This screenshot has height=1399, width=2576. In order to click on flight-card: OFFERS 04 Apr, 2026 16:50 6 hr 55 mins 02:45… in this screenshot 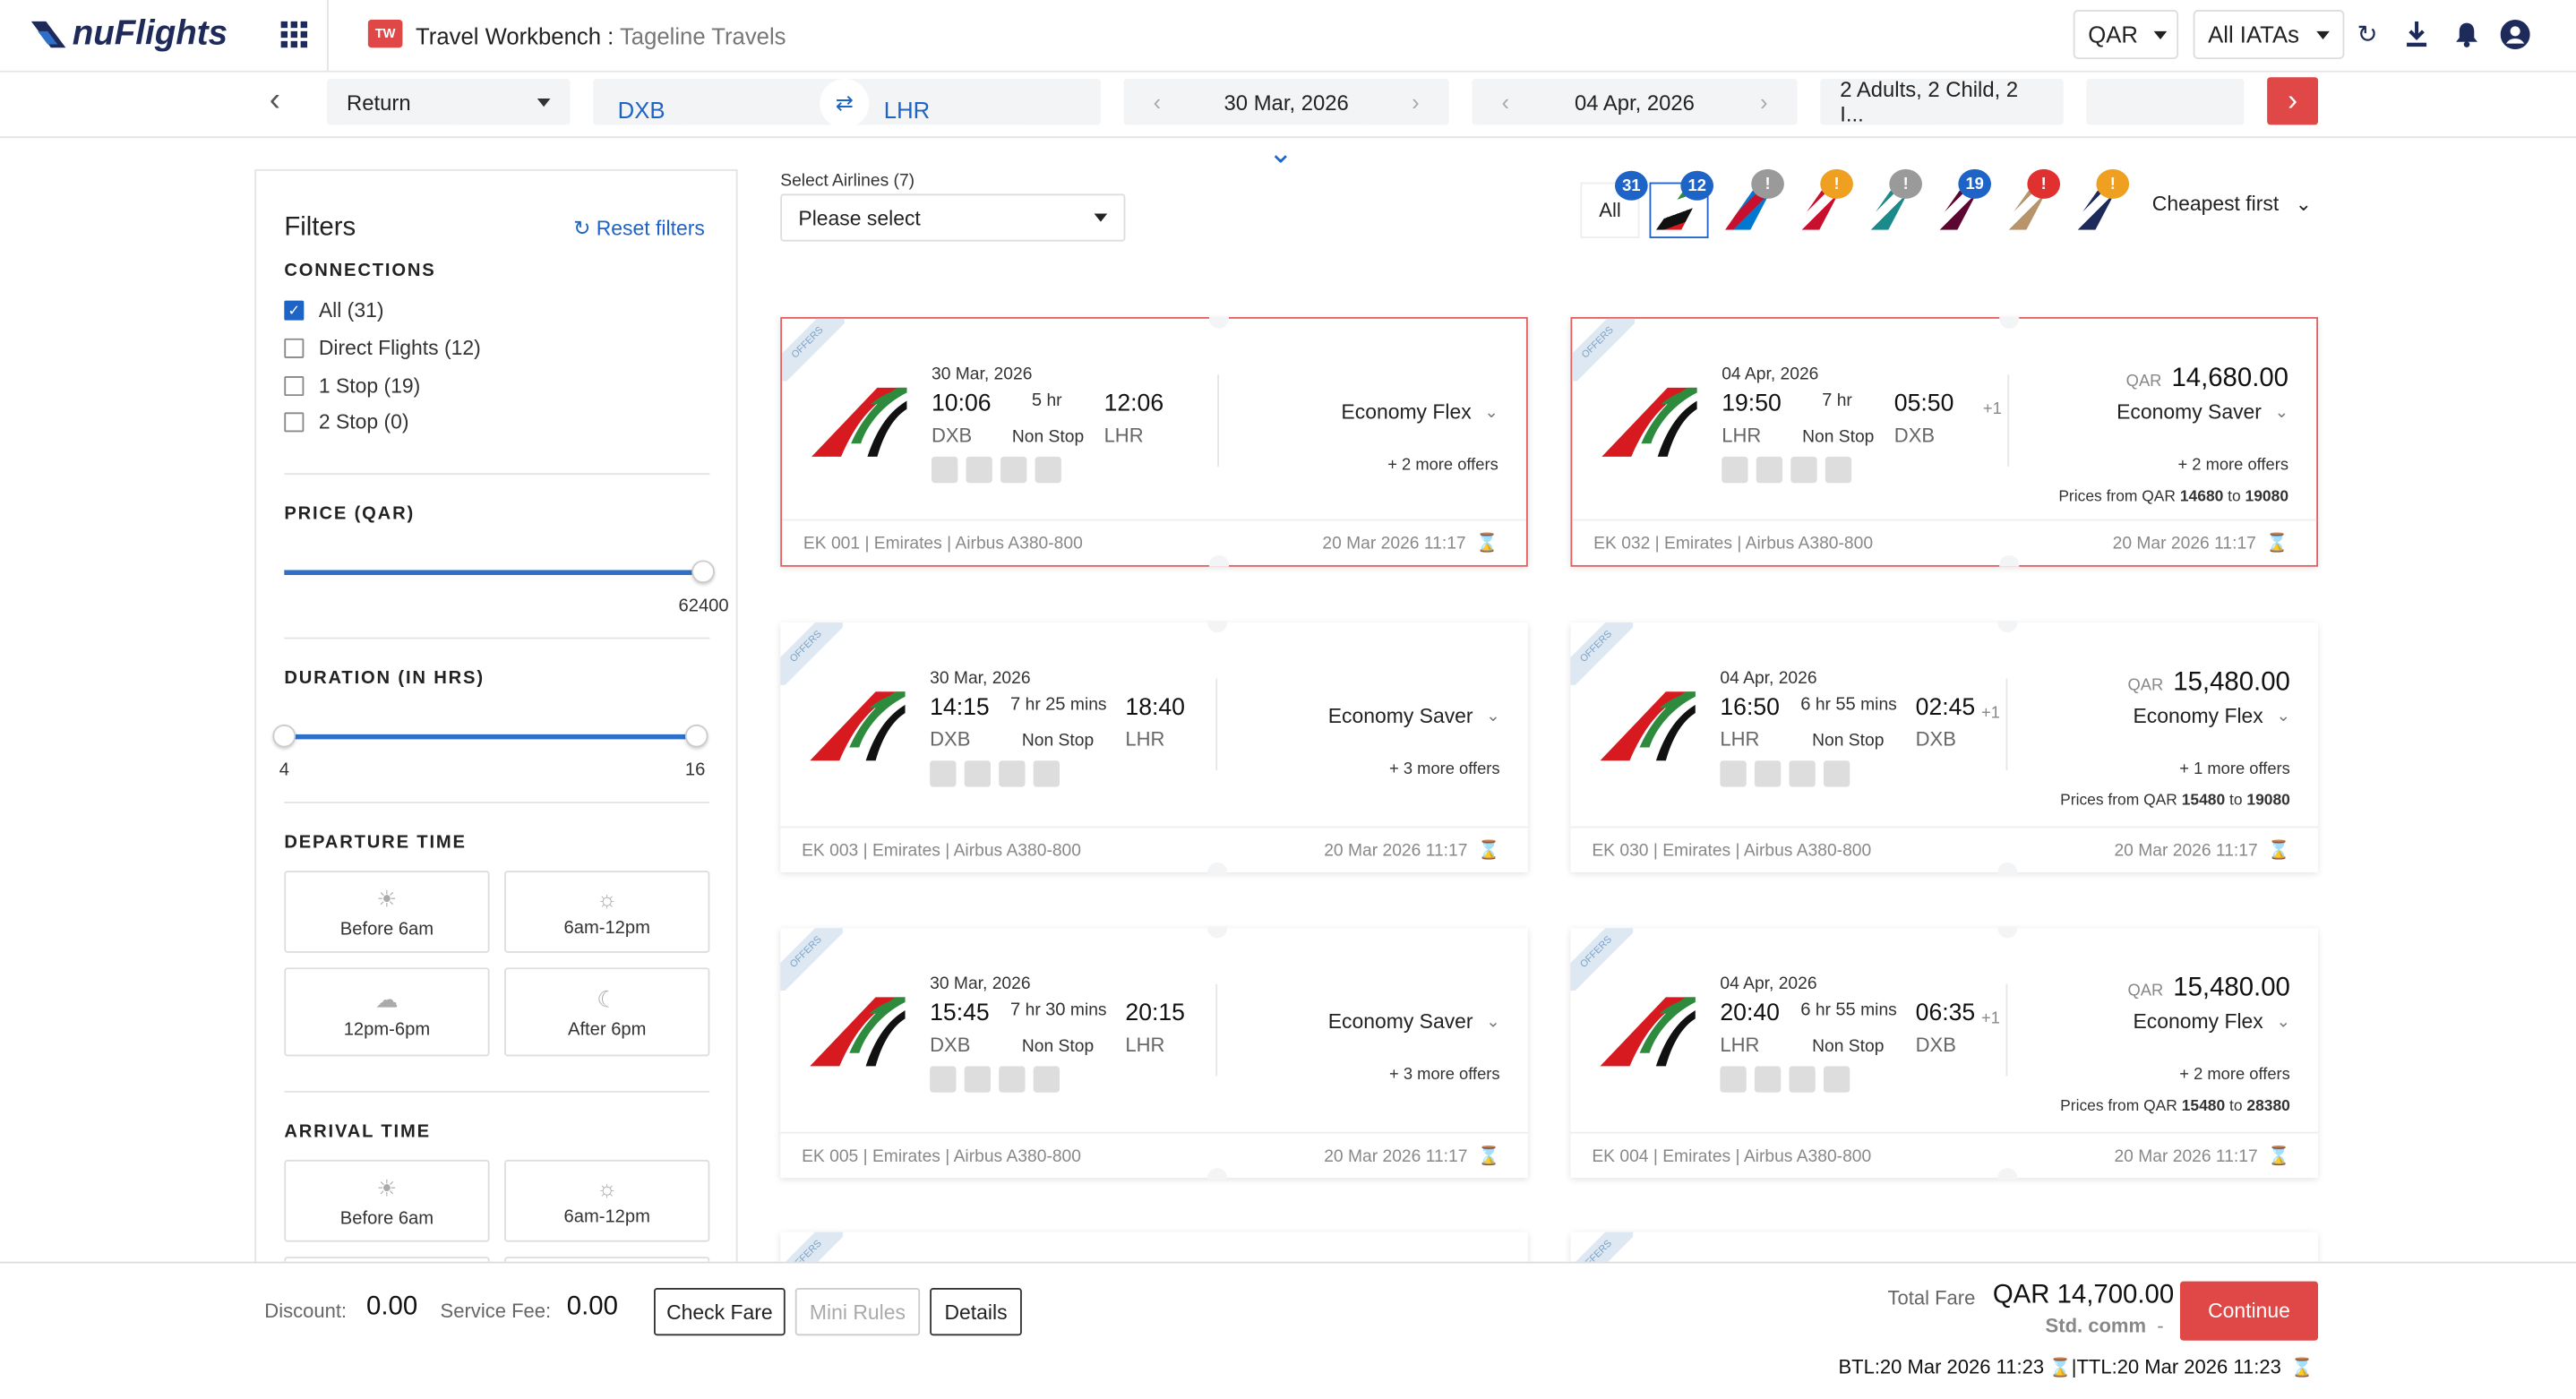, I will do `click(1944, 747)`.